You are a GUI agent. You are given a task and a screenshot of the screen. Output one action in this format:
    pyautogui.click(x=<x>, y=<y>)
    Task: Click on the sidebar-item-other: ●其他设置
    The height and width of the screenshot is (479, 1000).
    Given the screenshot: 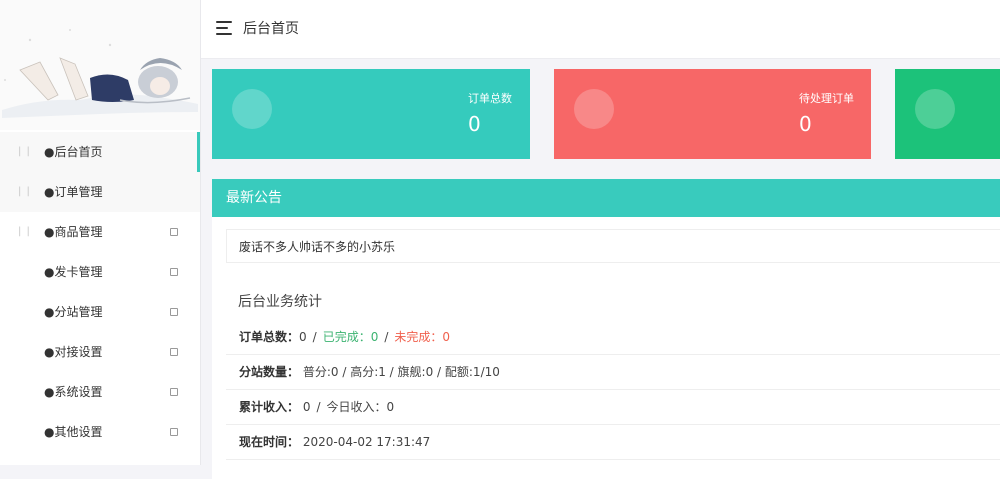 What is the action you would take?
    pyautogui.click(x=100, y=432)
    